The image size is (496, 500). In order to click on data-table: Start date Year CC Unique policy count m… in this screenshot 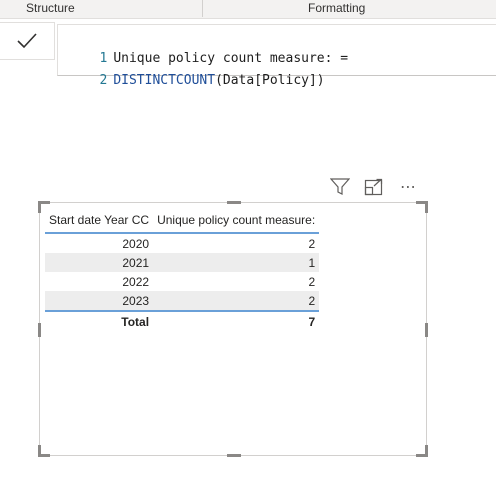, I will do `click(182, 269)`.